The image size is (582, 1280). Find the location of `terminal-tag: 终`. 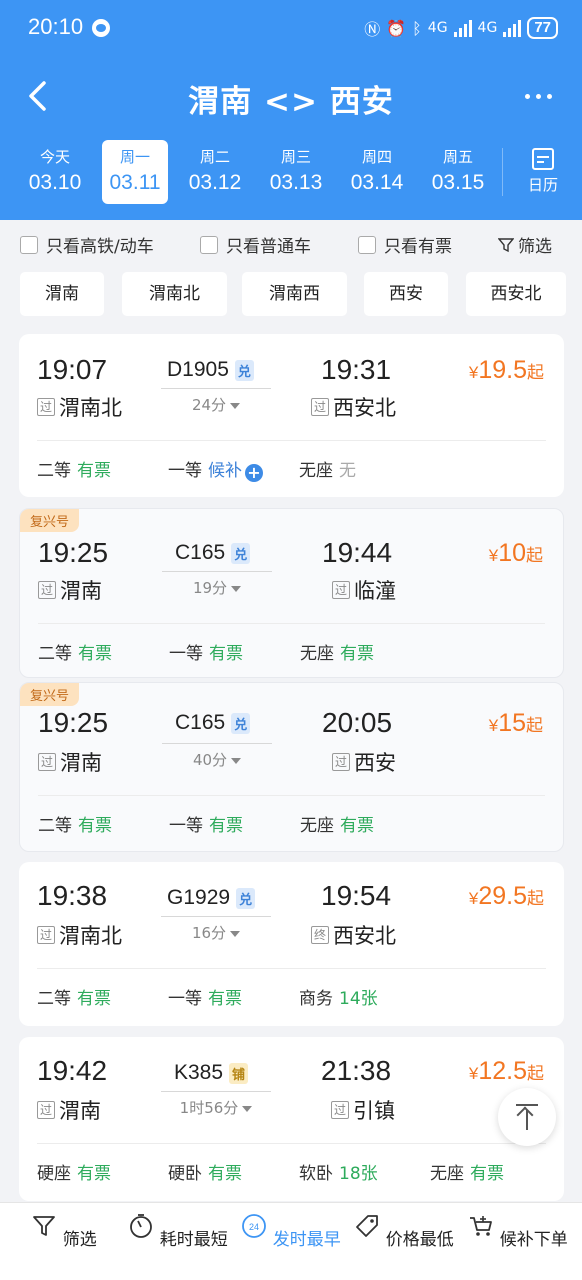

terminal-tag: 终 is located at coordinates (320, 935).